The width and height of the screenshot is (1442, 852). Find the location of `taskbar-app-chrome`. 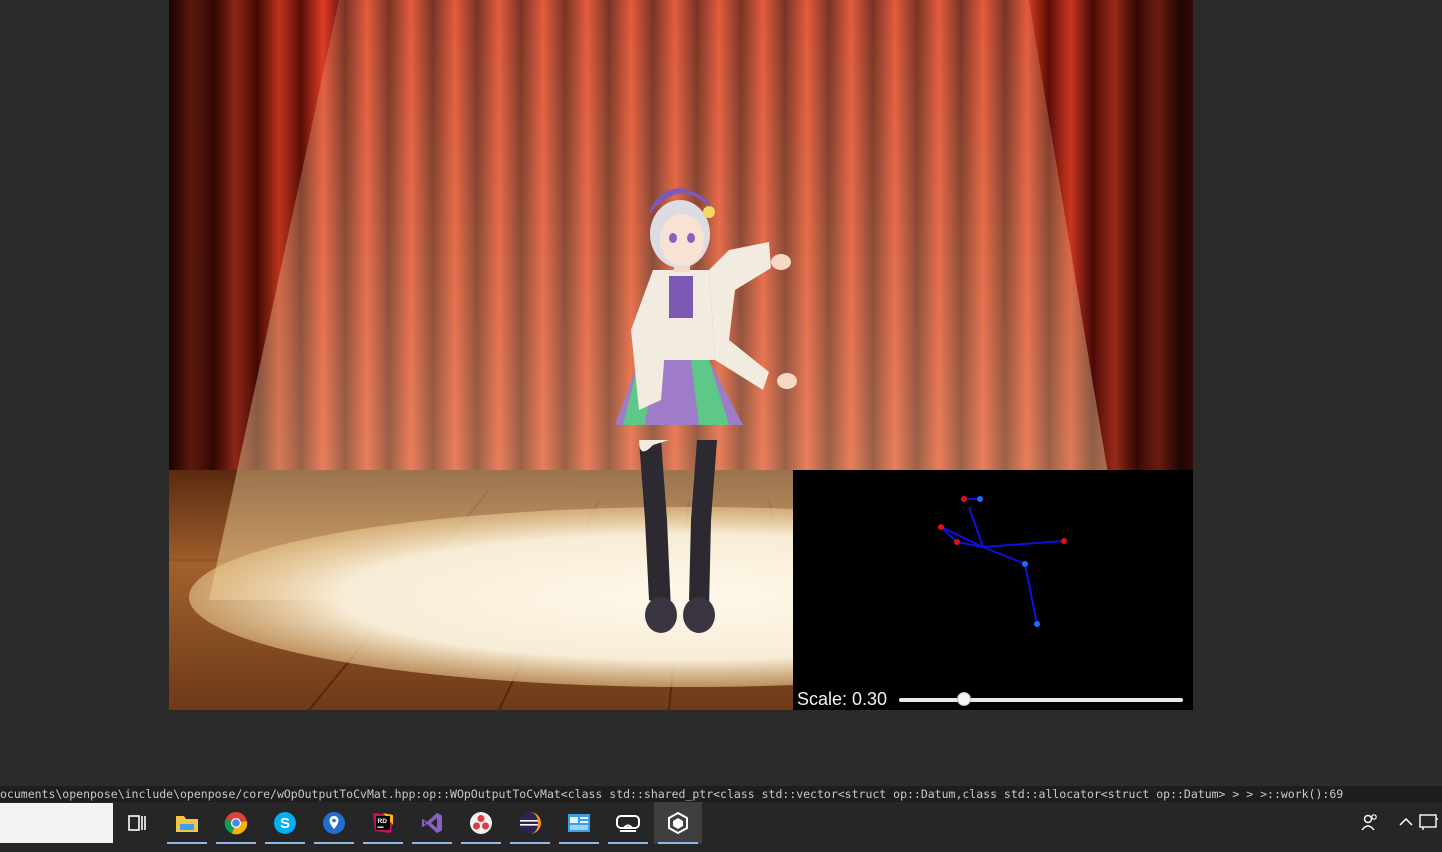

taskbar-app-chrome is located at coordinates (236, 823).